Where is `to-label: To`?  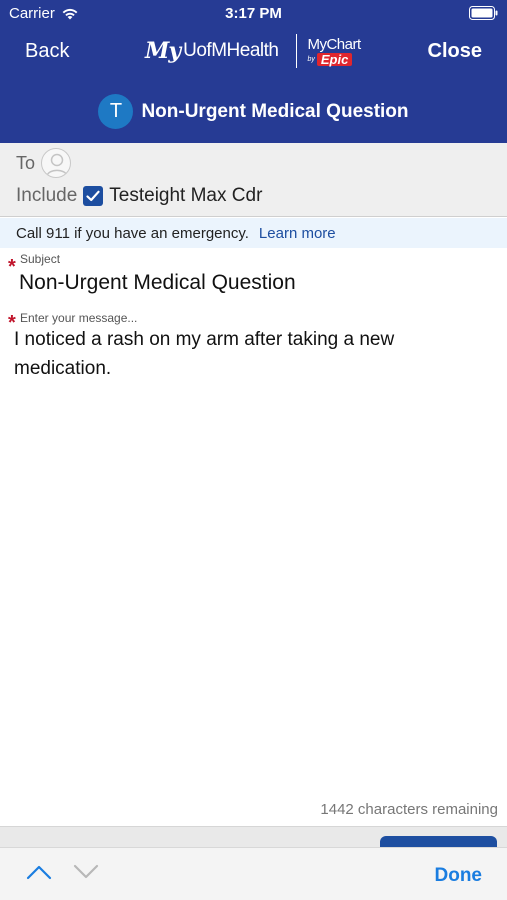 to-label: To is located at coordinates (26, 162).